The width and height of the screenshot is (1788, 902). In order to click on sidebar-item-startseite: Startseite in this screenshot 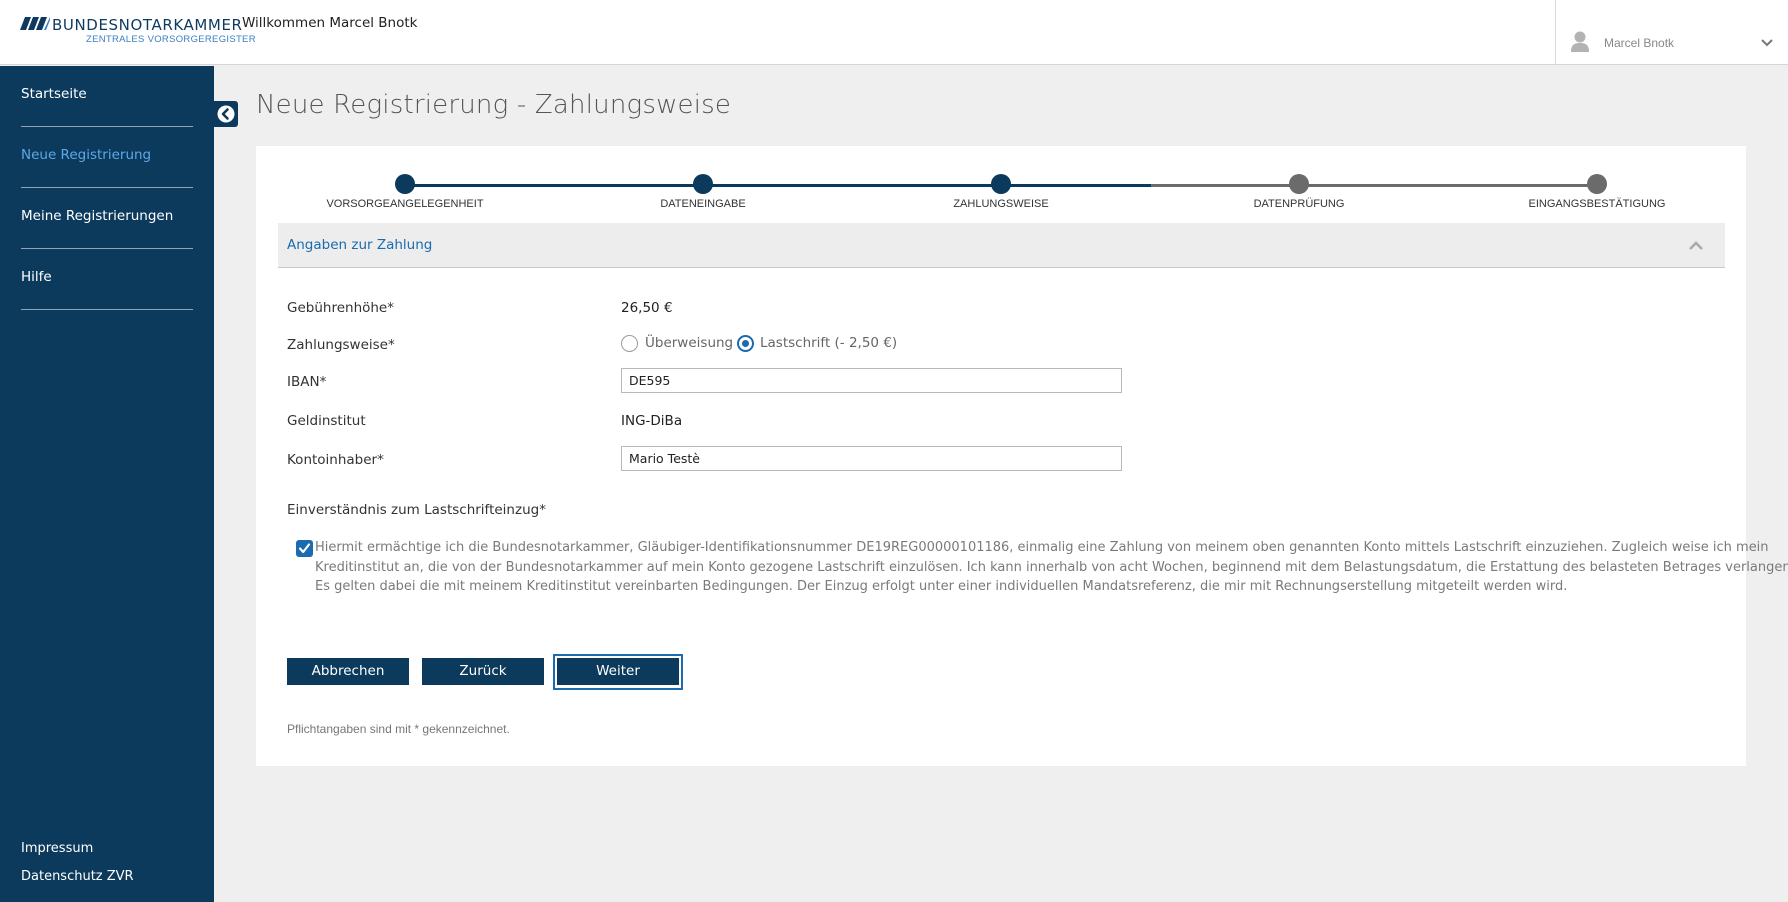, I will do `click(107, 96)`.